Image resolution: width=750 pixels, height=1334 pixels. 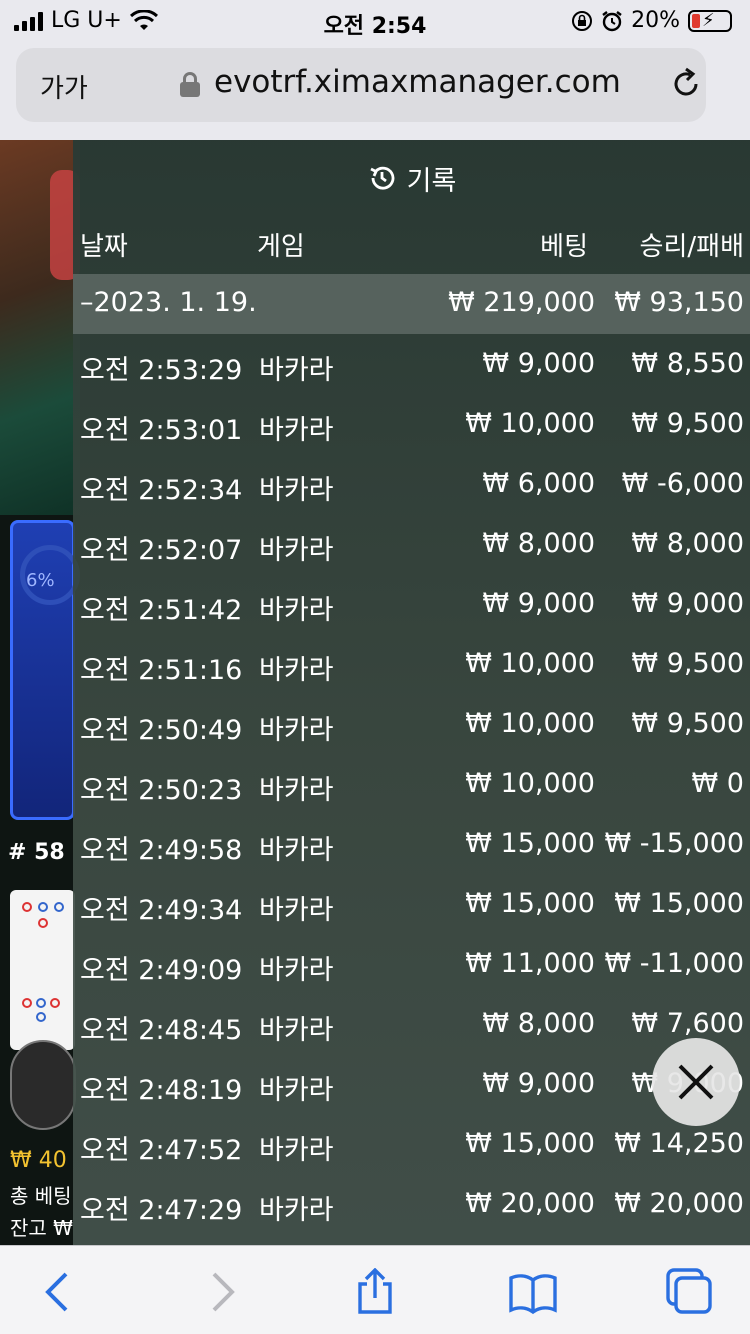 I want to click on history-row: 오전 2:47:52 바카라 ₩ 15,000 ₩ 14,250, so click(x=411, y=1144).